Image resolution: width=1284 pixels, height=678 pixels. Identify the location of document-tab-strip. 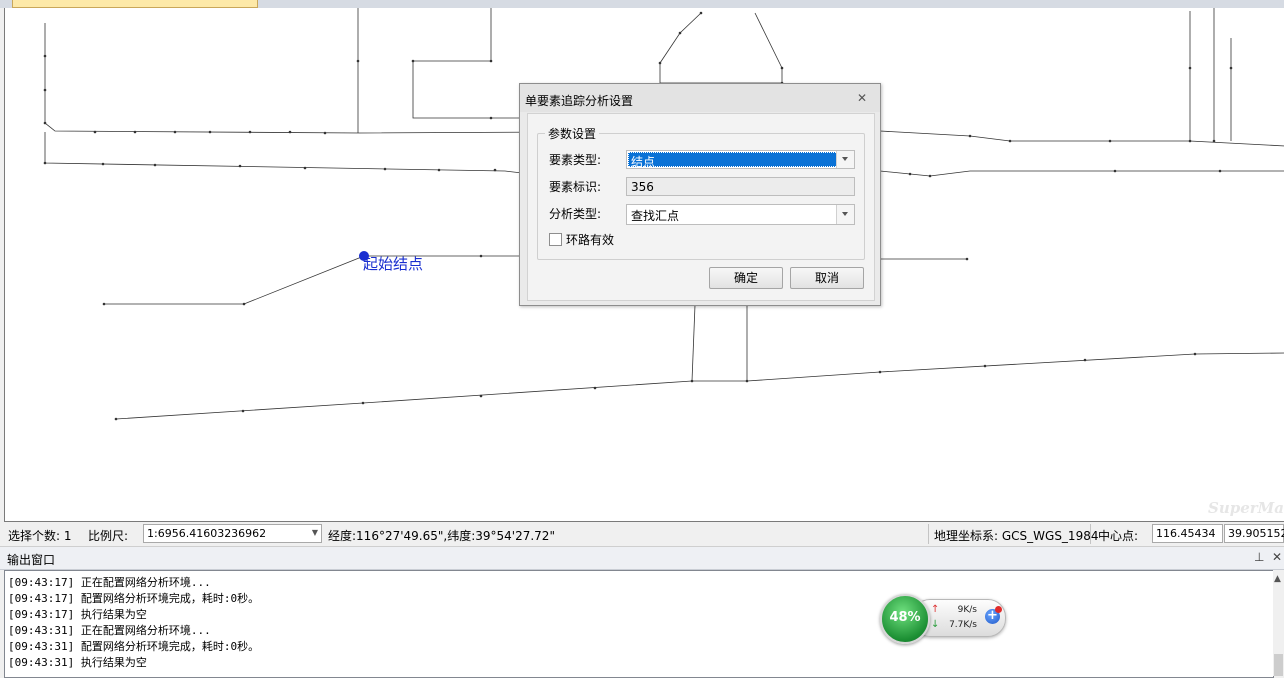
(642, 4).